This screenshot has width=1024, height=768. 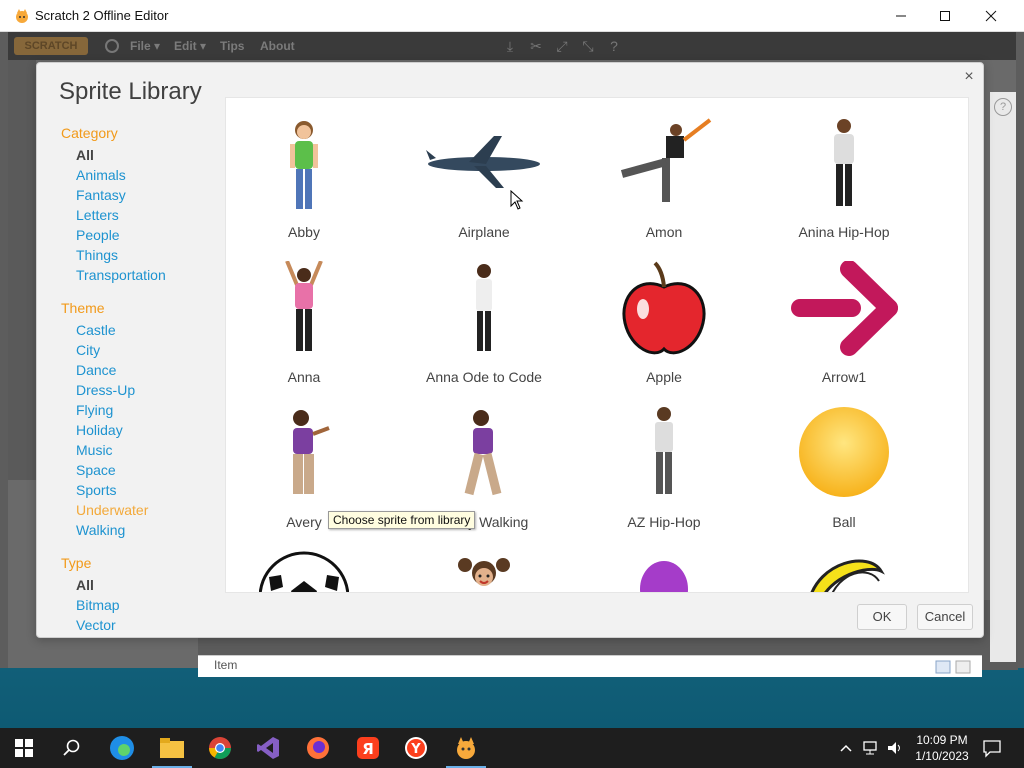 I want to click on az-hip-hop-sprite-icon, so click(x=664, y=450).